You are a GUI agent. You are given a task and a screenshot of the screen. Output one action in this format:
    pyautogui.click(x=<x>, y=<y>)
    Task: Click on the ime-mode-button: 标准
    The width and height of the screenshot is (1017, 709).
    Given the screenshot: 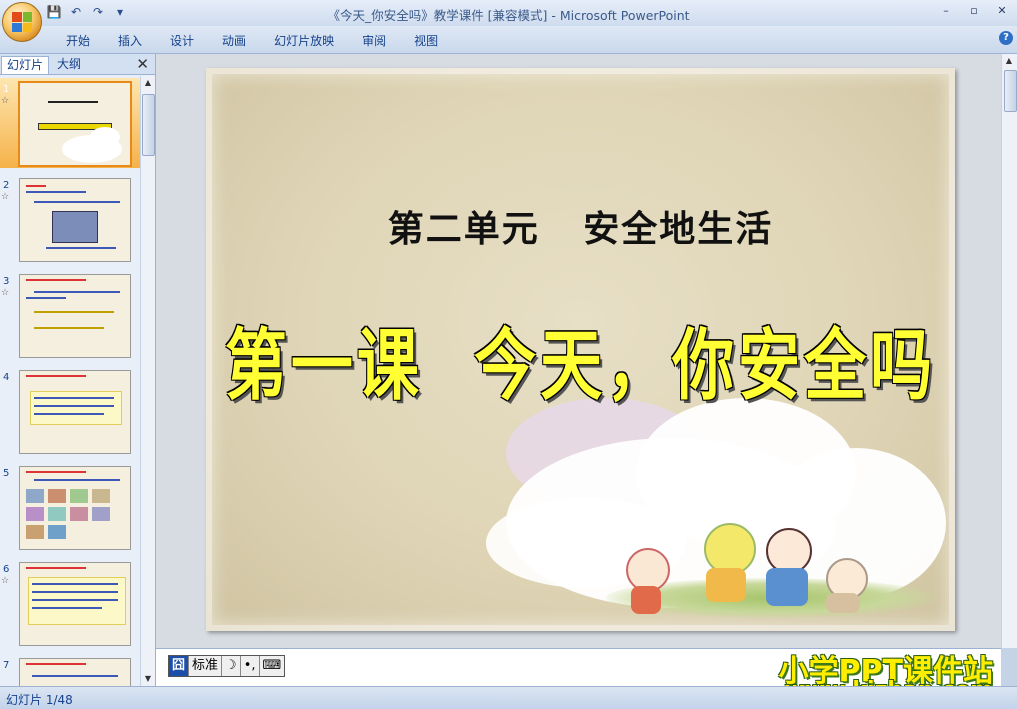 What is the action you would take?
    pyautogui.click(x=206, y=666)
    